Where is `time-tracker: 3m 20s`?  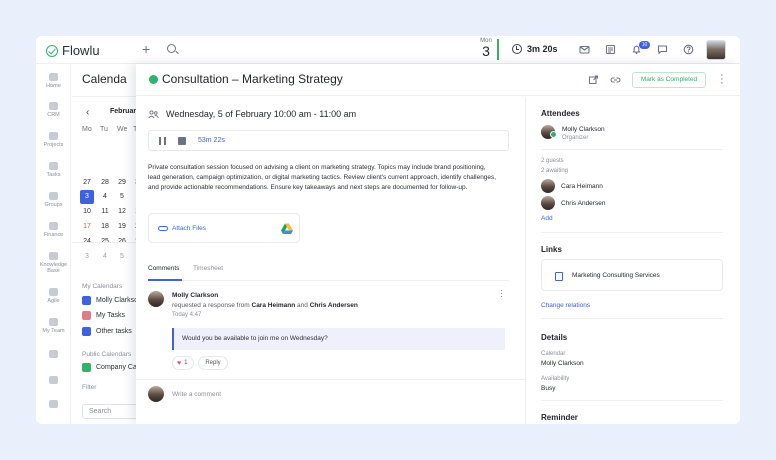
time-tracker: 3m 20s is located at coordinates (535, 49).